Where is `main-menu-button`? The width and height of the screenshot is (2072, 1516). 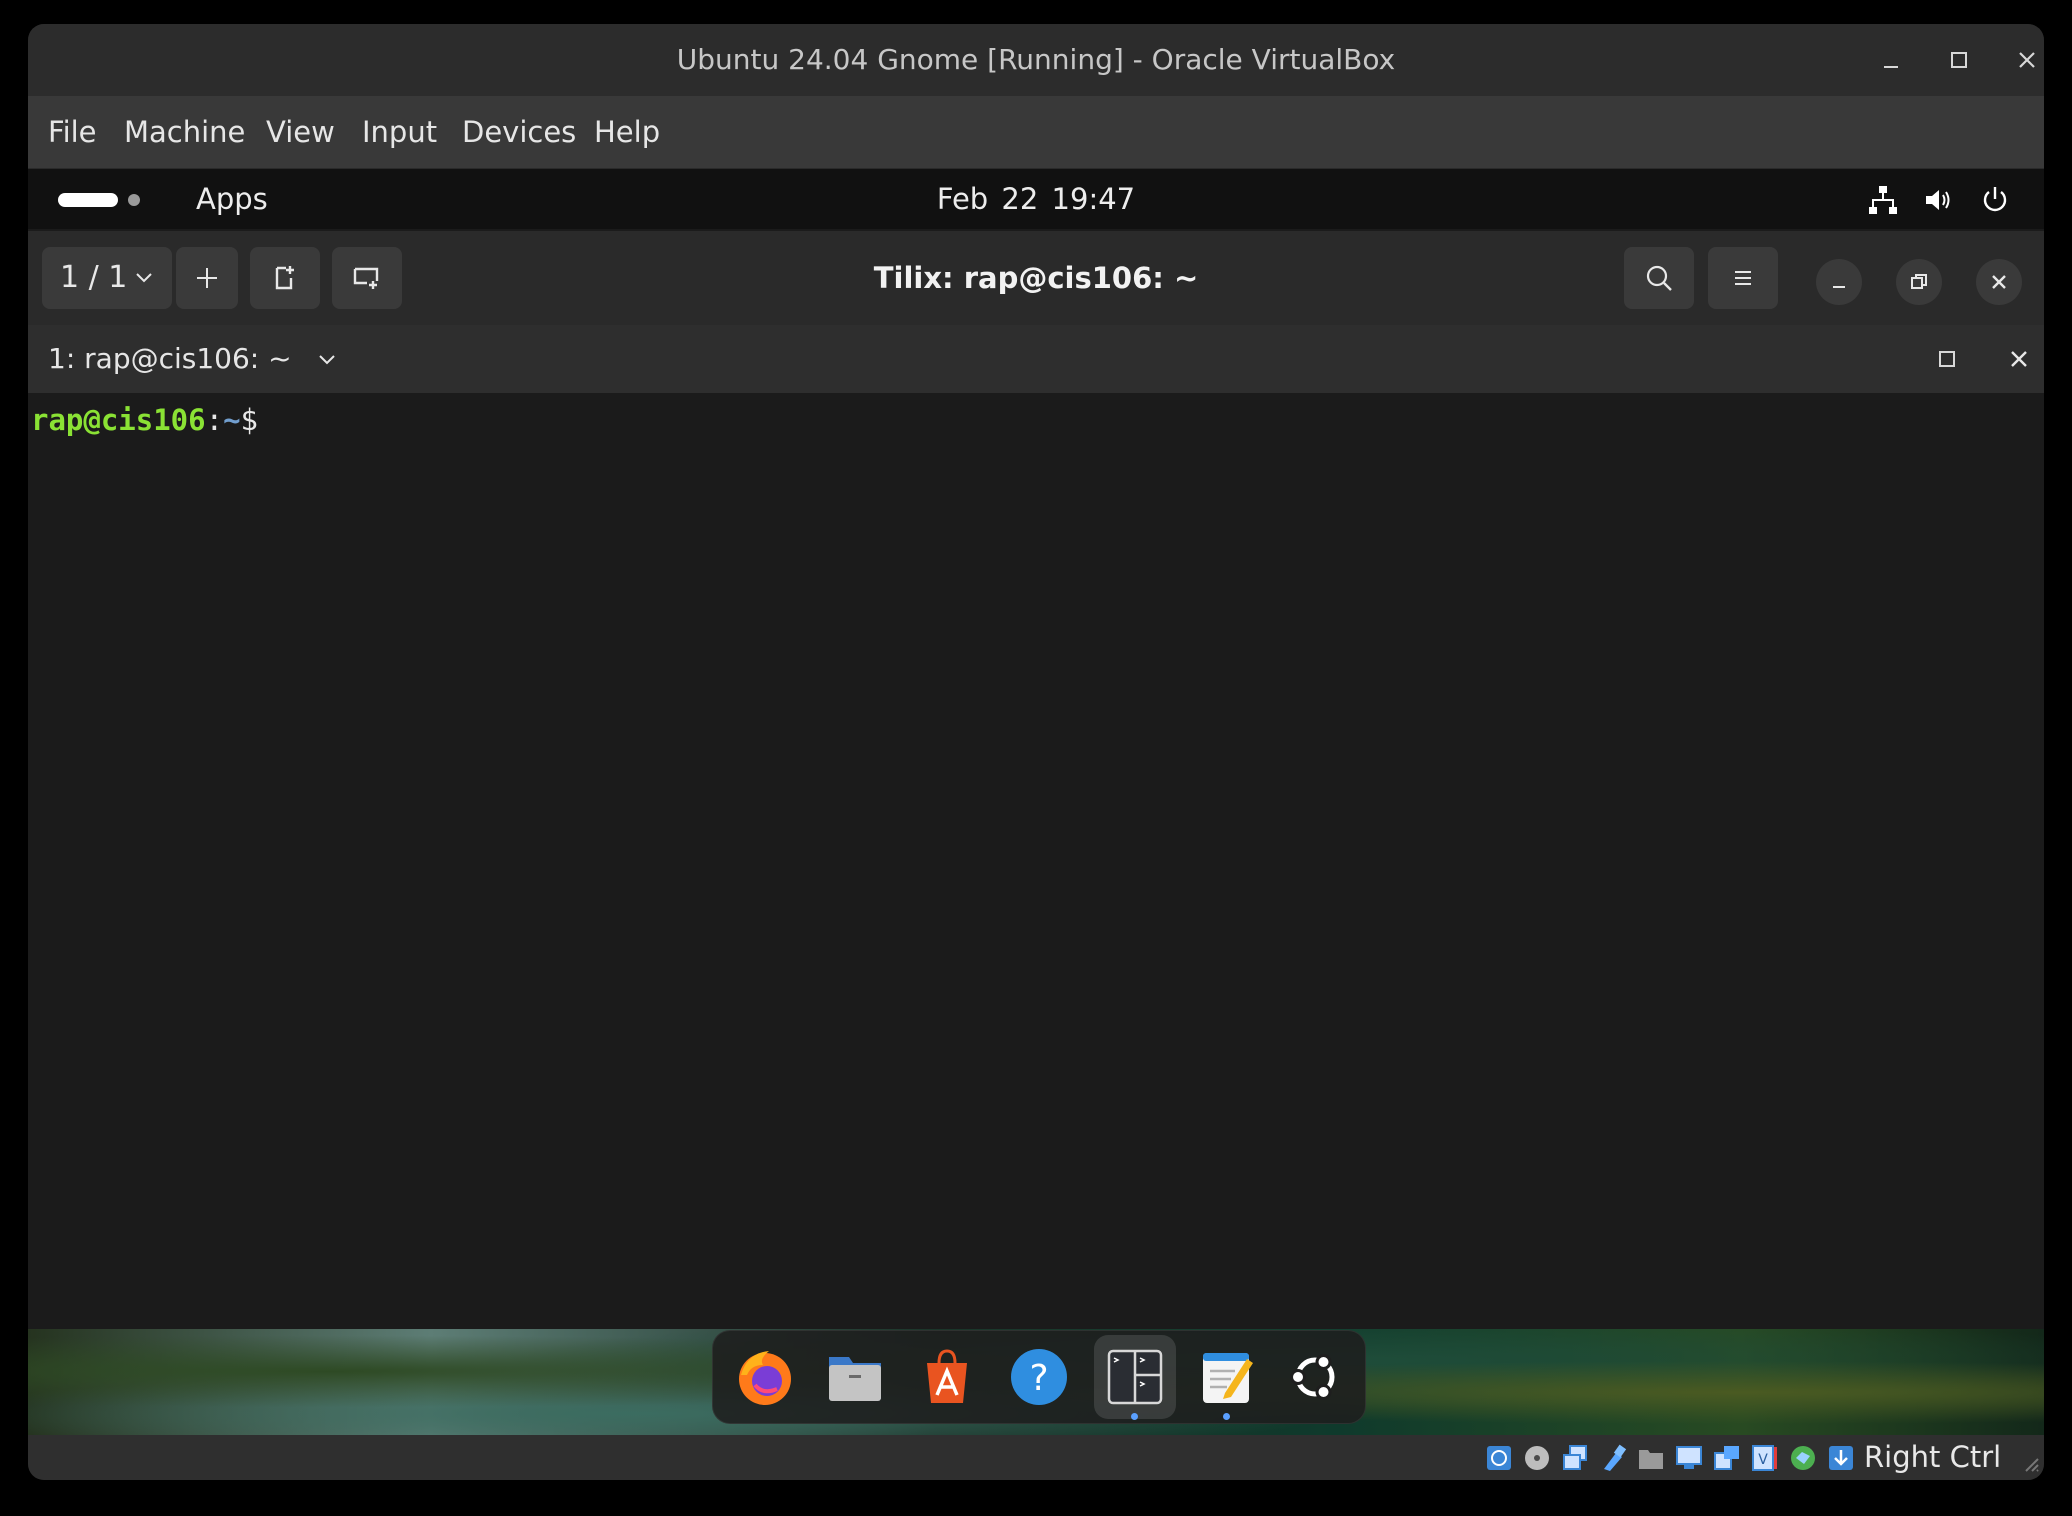
main-menu-button is located at coordinates (1743, 278).